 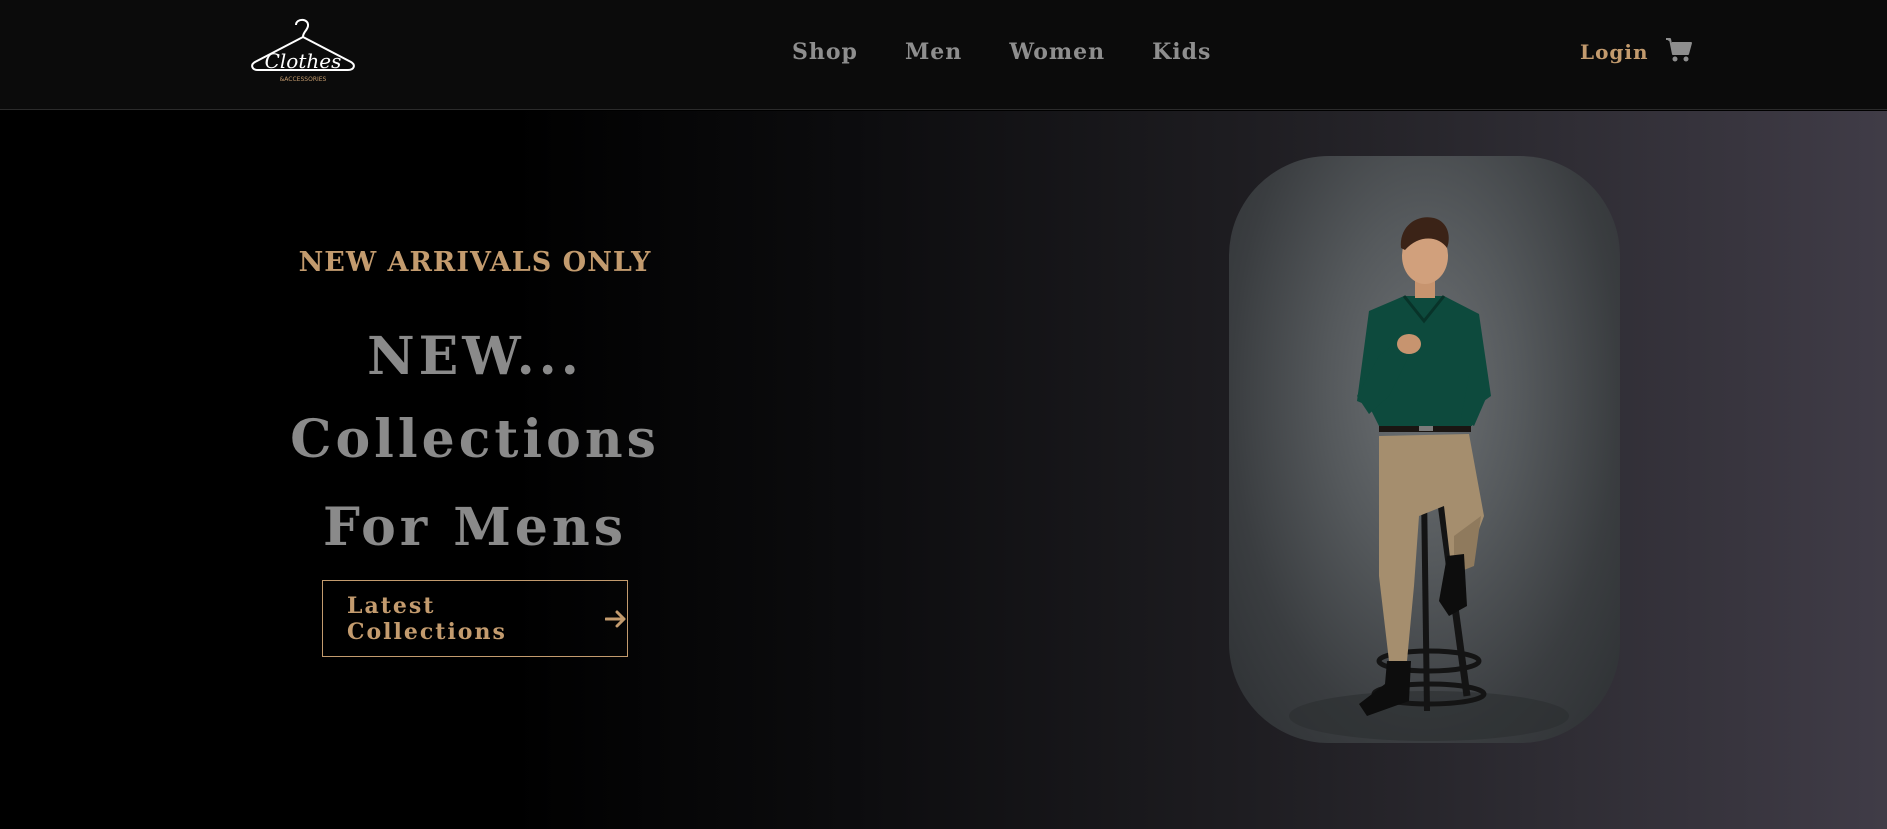 I want to click on brand-logo: Clothes &ACCESSORIES, so click(x=303, y=47).